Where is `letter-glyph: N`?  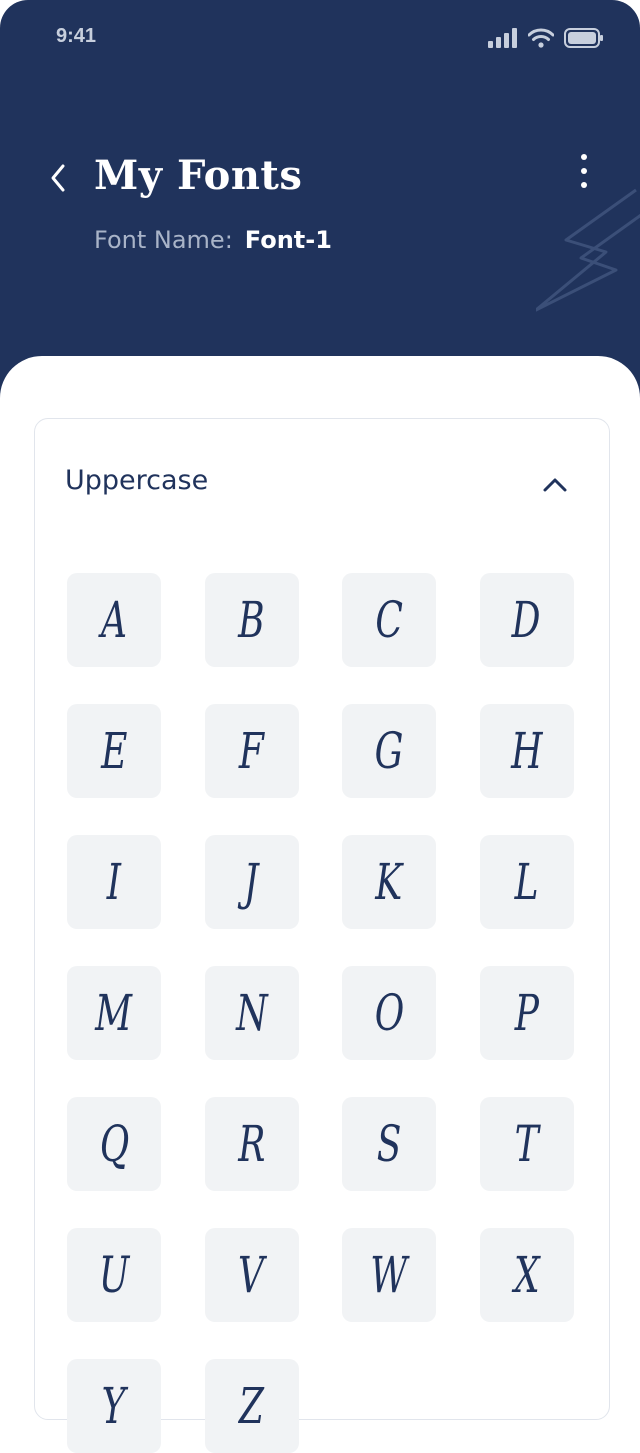 letter-glyph: N is located at coordinates (251, 1013).